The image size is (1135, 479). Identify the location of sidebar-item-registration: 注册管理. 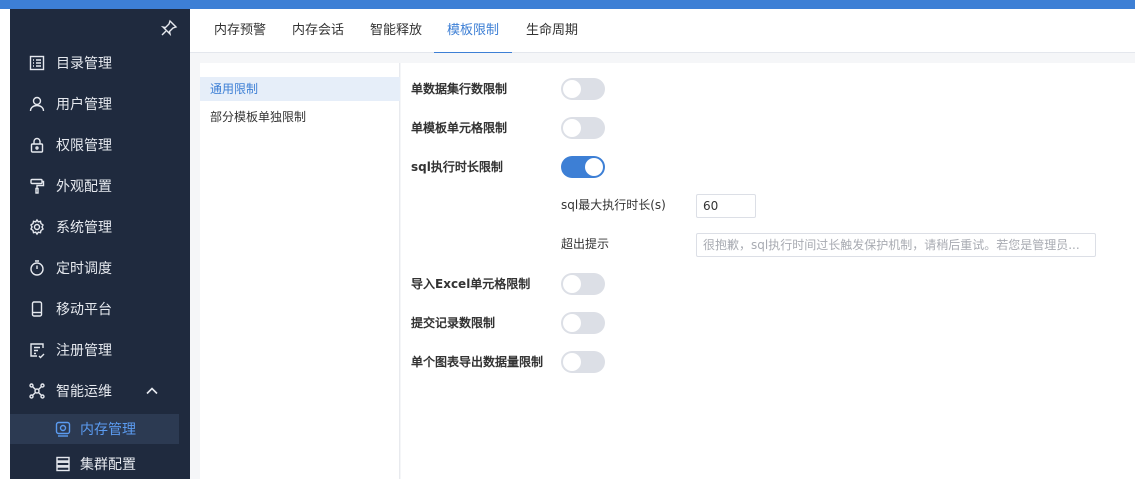
(100, 350).